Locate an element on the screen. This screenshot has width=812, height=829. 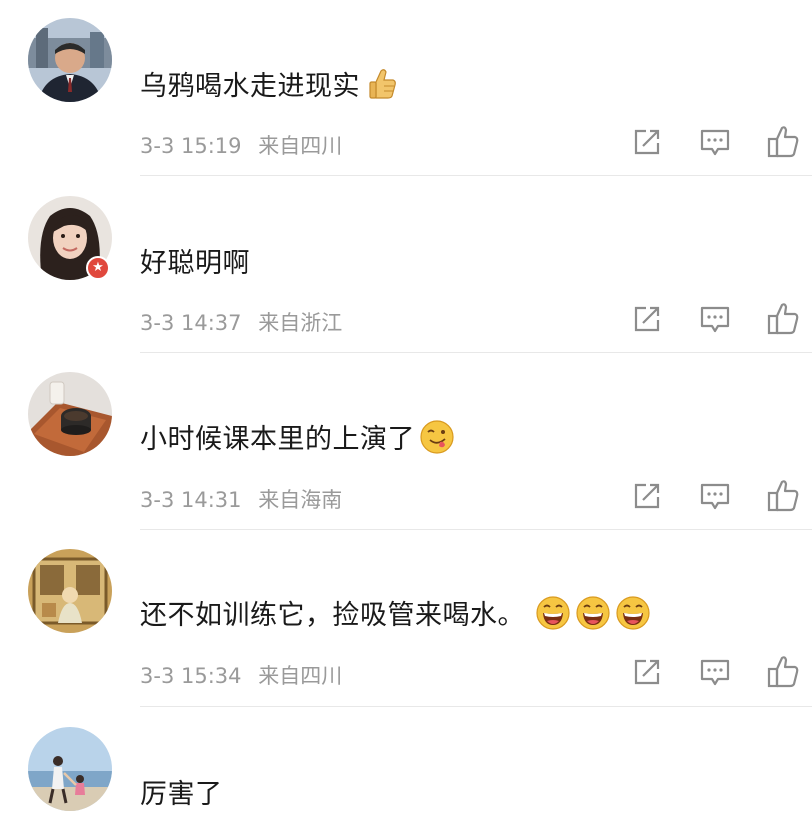
comment-text: 厉害了 is located at coordinates (181, 791).